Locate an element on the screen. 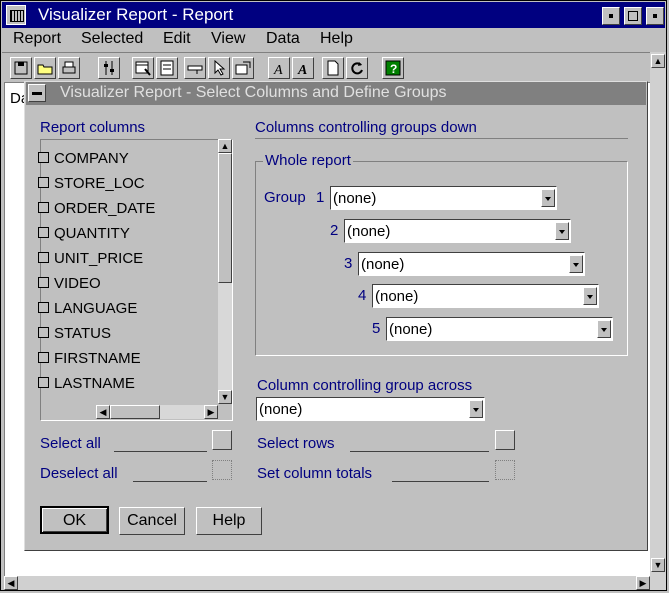  key-icon is located at coordinates (195, 69).